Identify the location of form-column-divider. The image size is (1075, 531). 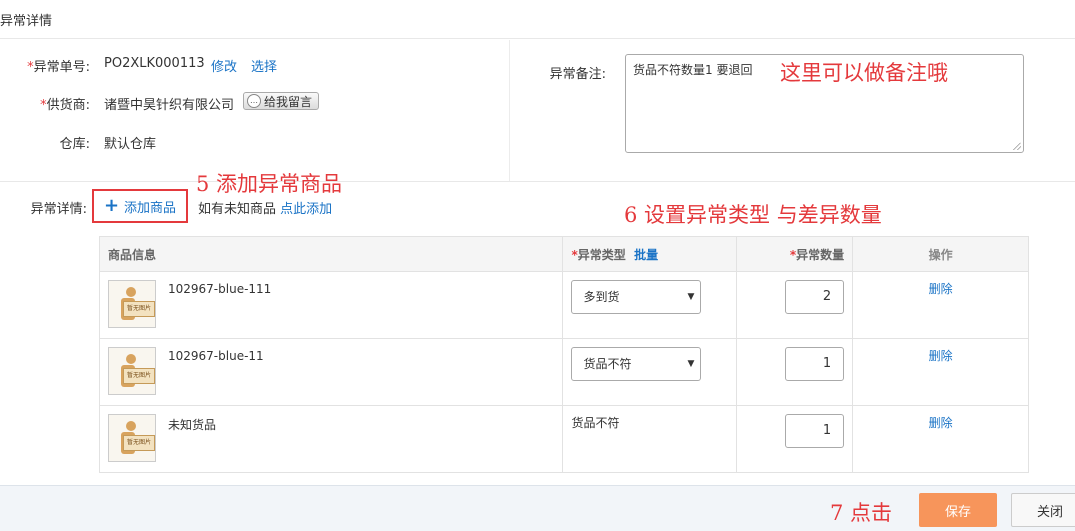
(509, 111).